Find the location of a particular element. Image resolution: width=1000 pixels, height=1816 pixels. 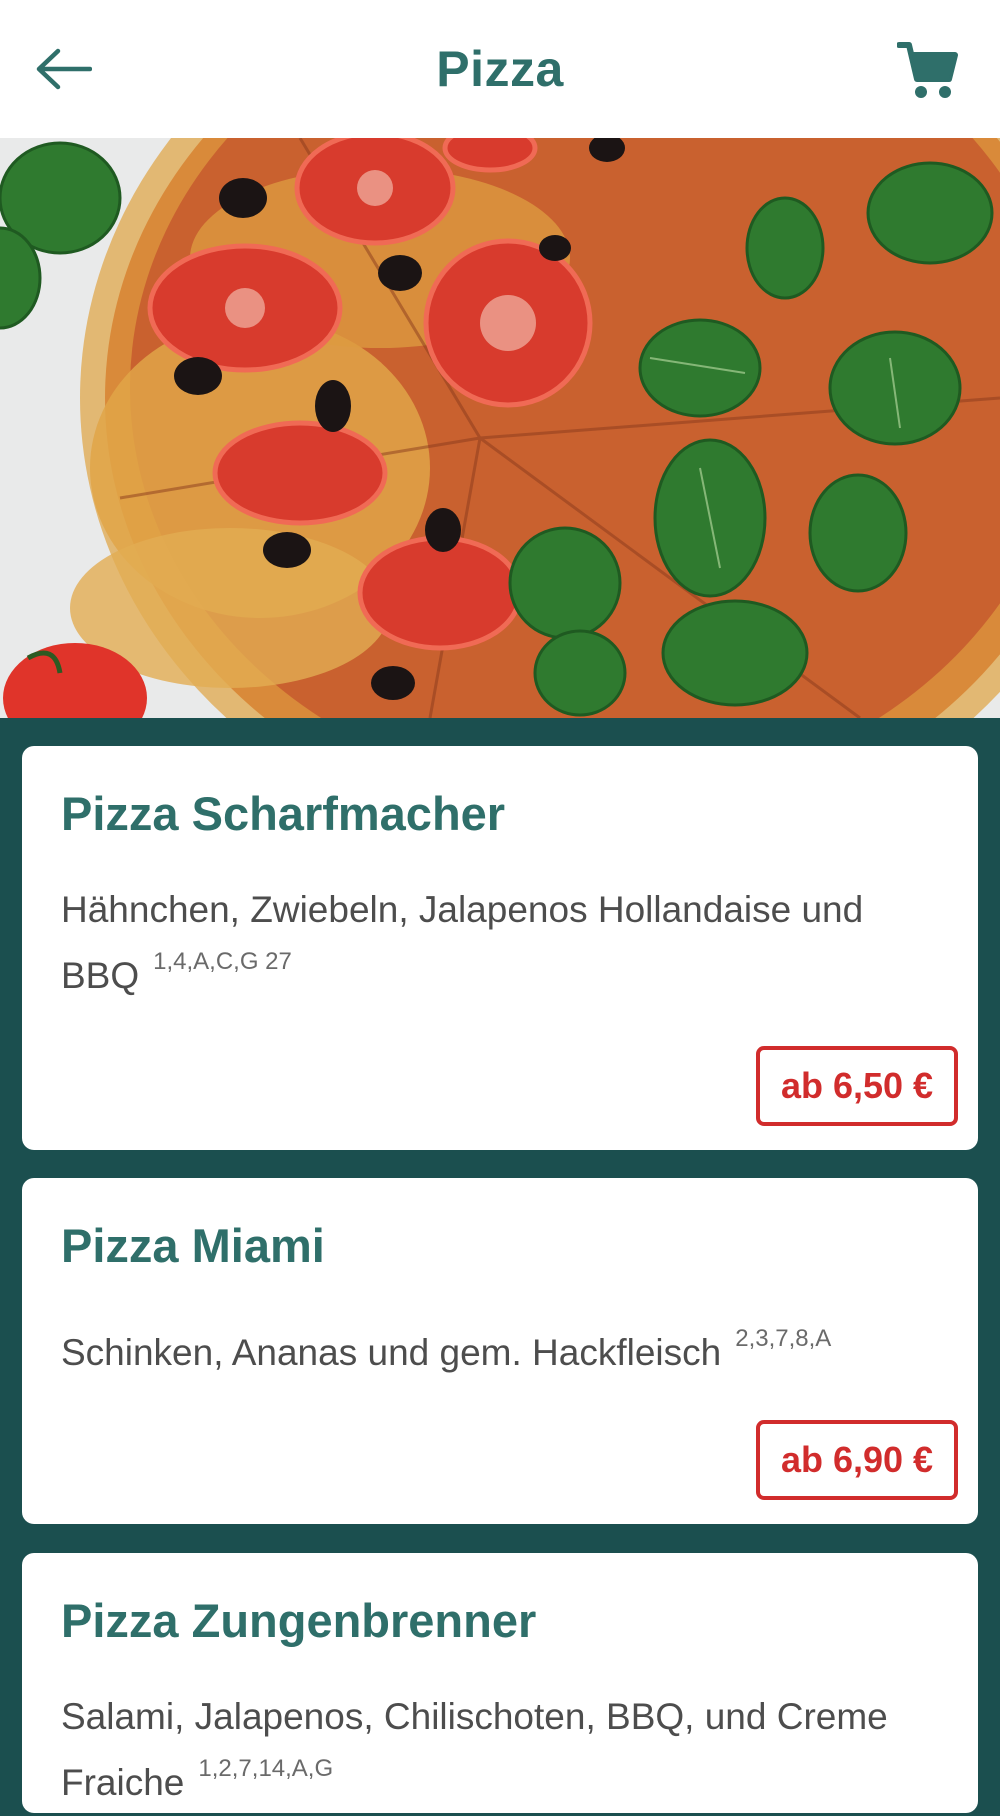

shopping-cart-icon is located at coordinates (927, 70).